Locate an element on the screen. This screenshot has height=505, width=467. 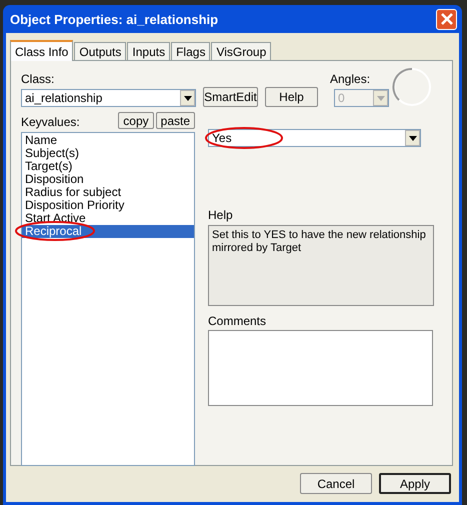
smartedit-button: SmartEdit is located at coordinates (230, 97).